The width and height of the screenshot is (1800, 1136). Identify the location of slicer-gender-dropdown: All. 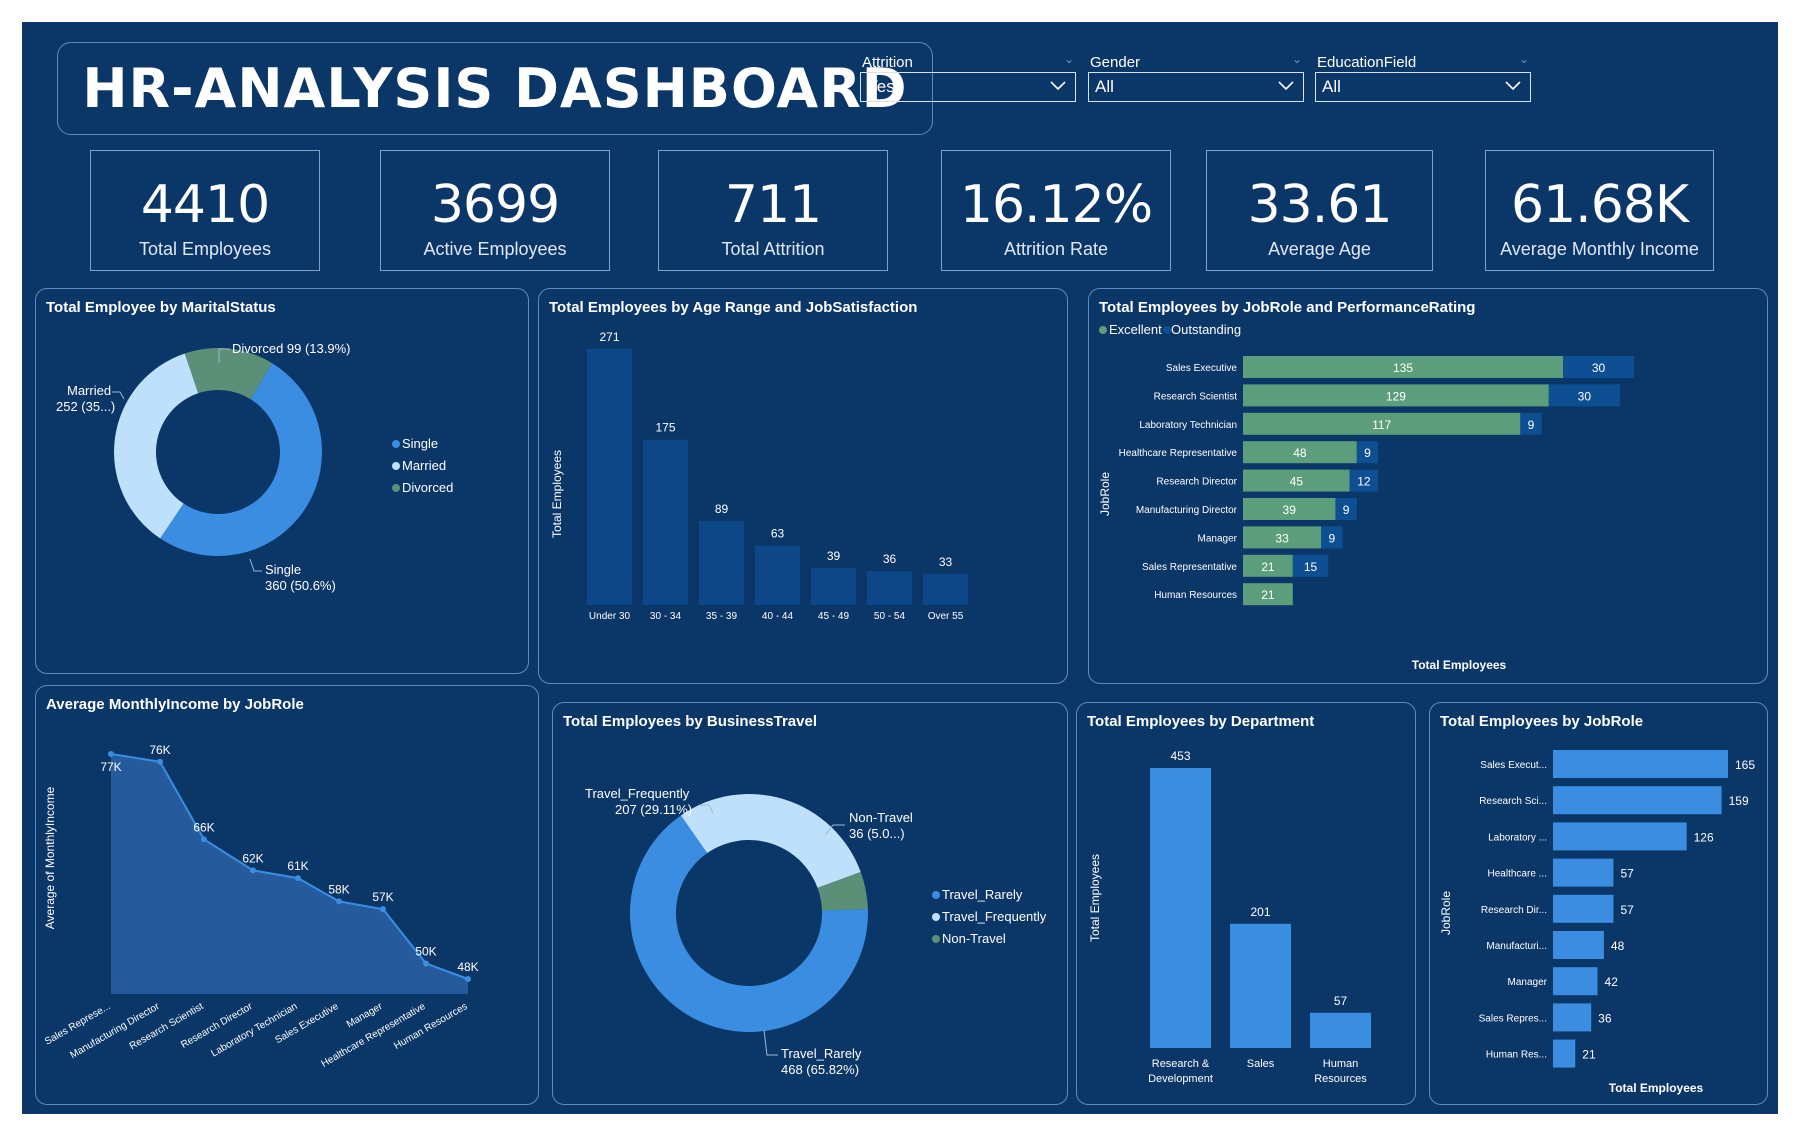
(1196, 87).